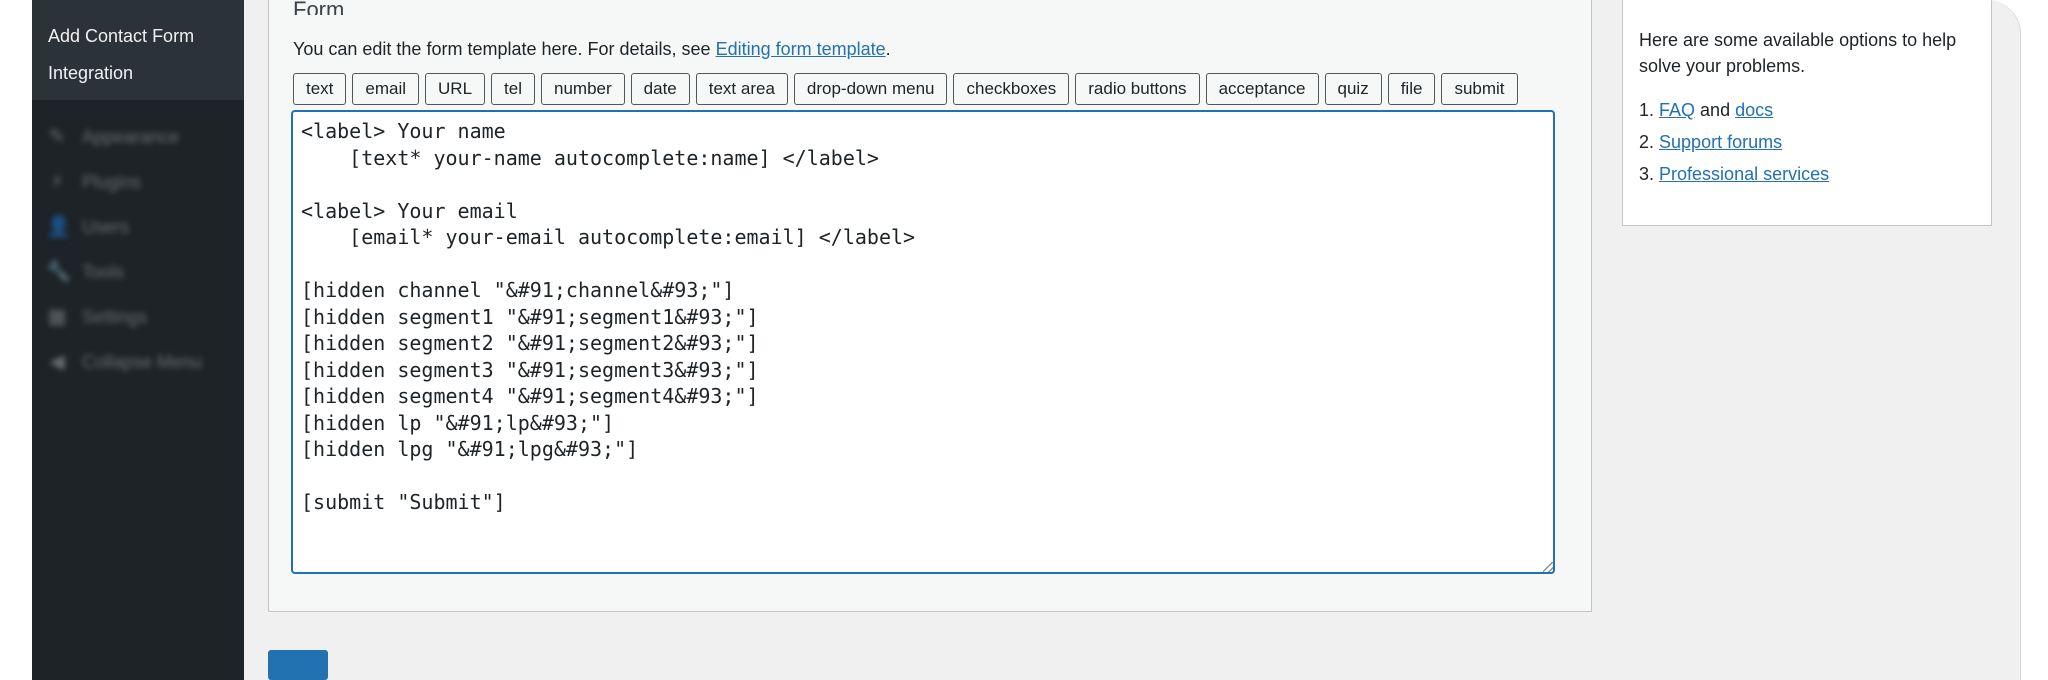 The width and height of the screenshot is (2048, 680). Describe the element at coordinates (137, 227) in the screenshot. I see `sidebar-item-users: 👤 Users` at that location.